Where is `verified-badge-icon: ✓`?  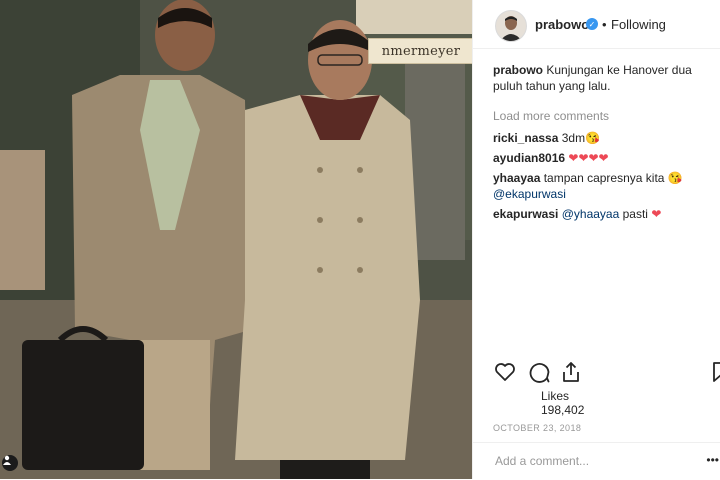 verified-badge-icon: ✓ is located at coordinates (592, 24).